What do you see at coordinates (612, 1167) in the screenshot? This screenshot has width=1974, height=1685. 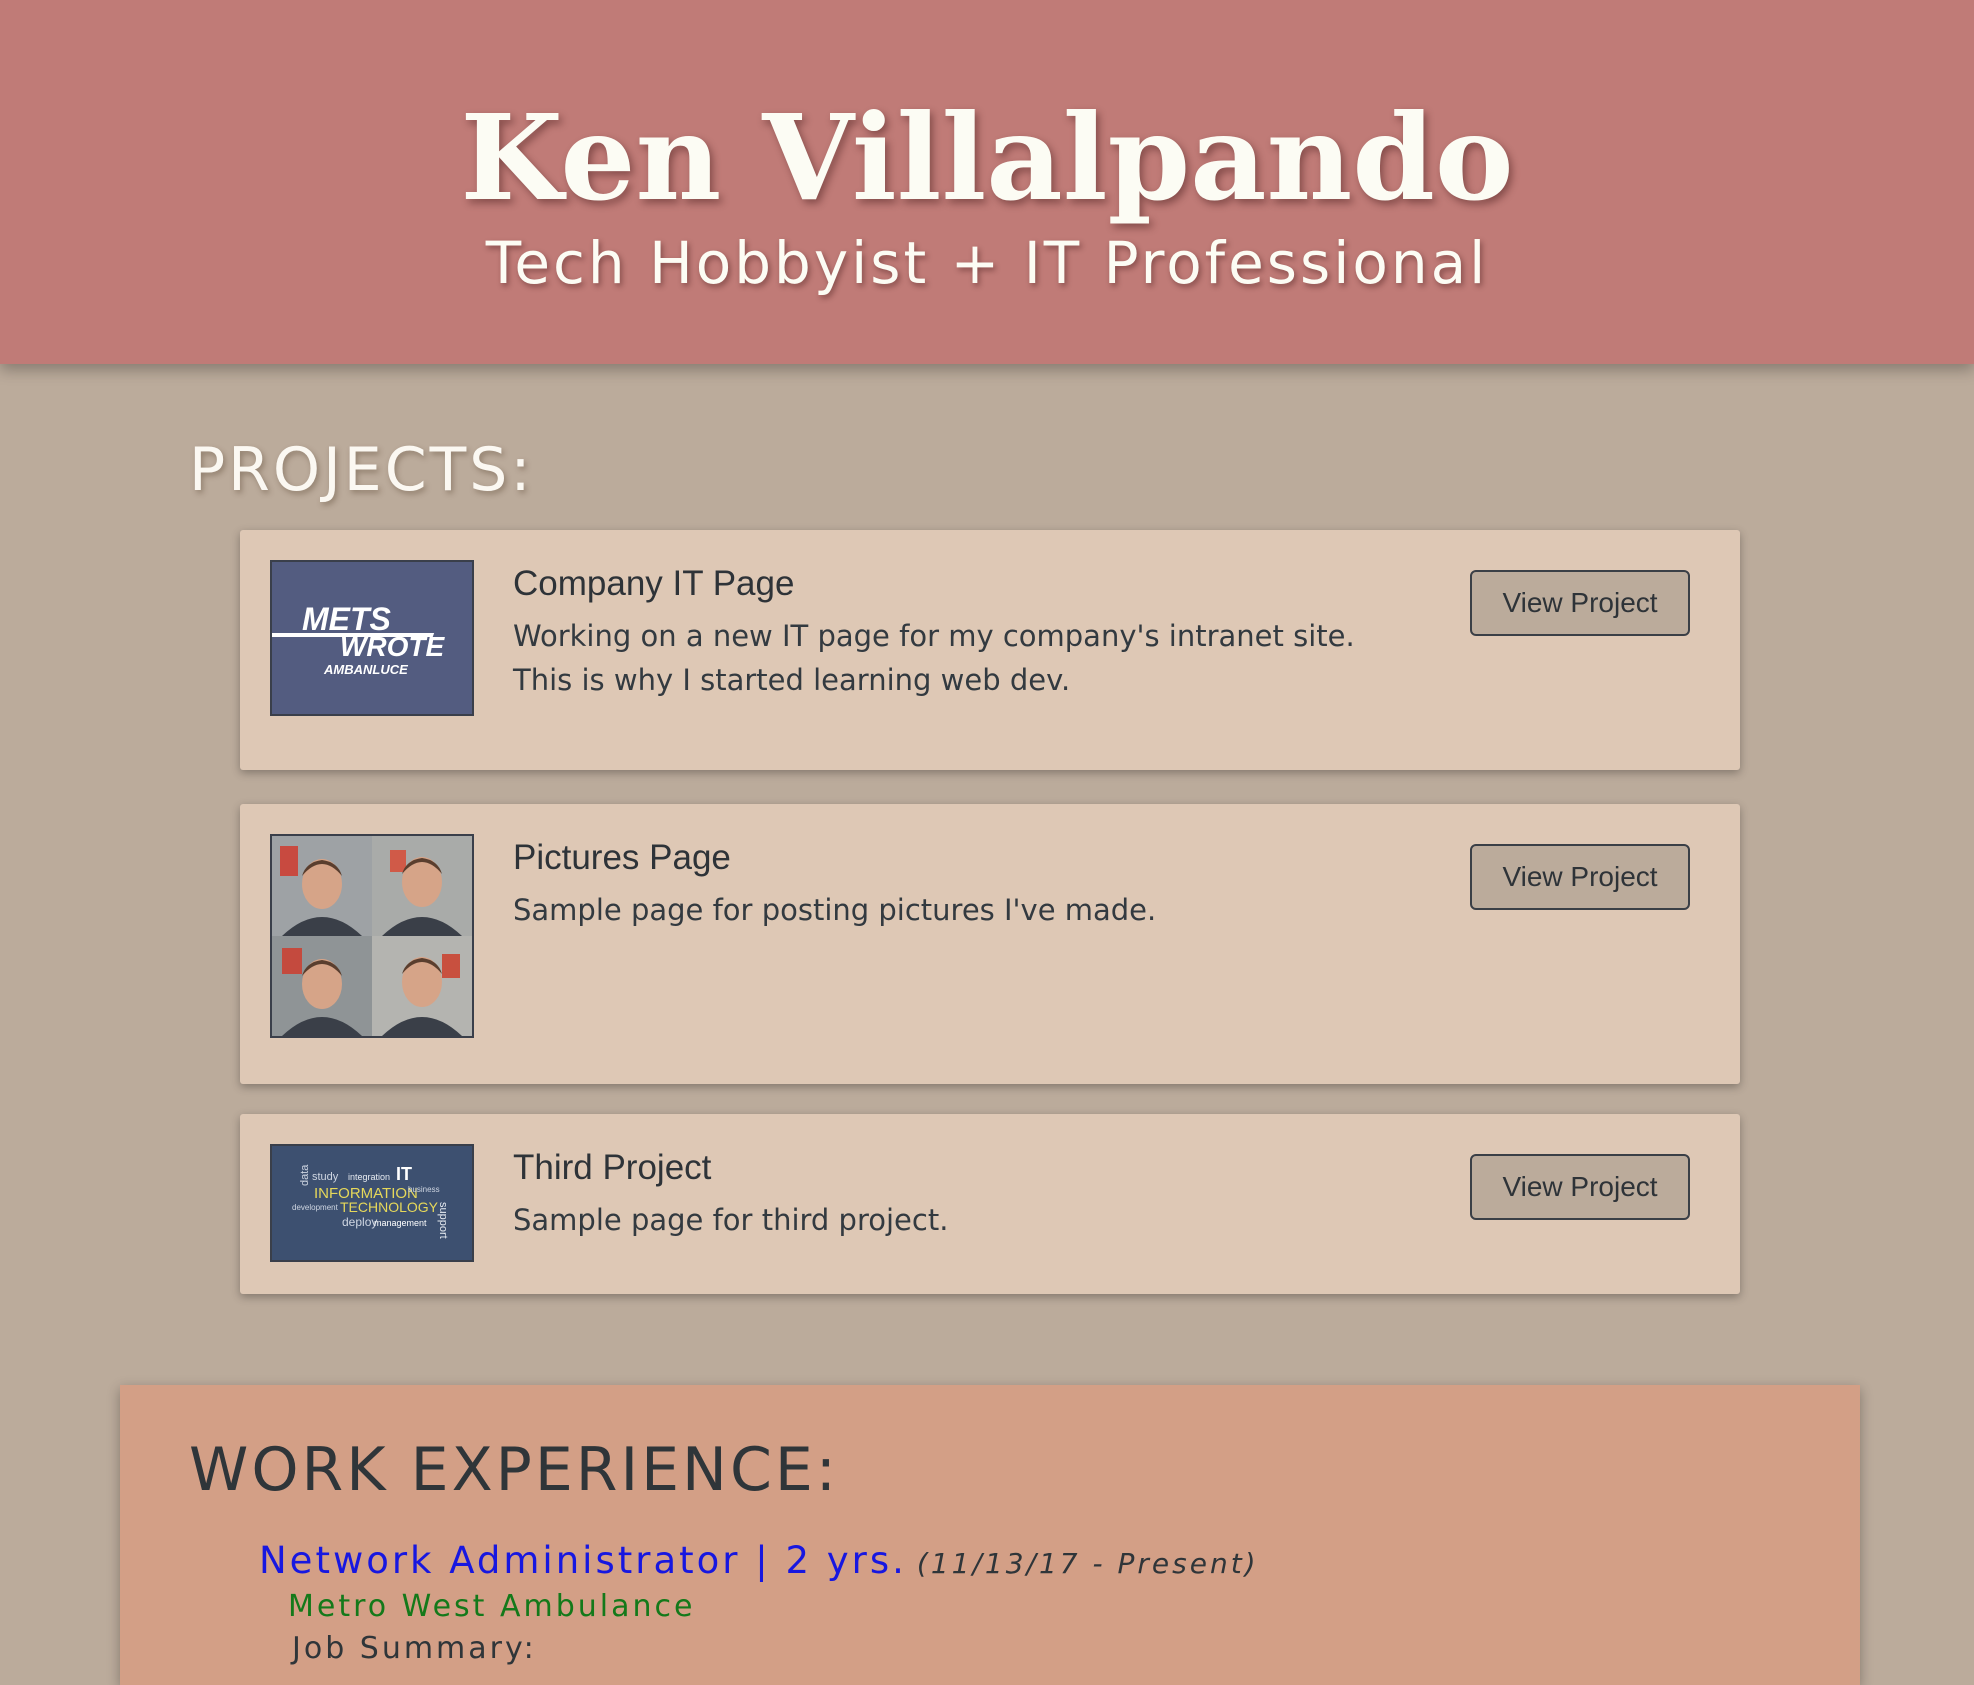 I see `project-title: Third Project` at bounding box center [612, 1167].